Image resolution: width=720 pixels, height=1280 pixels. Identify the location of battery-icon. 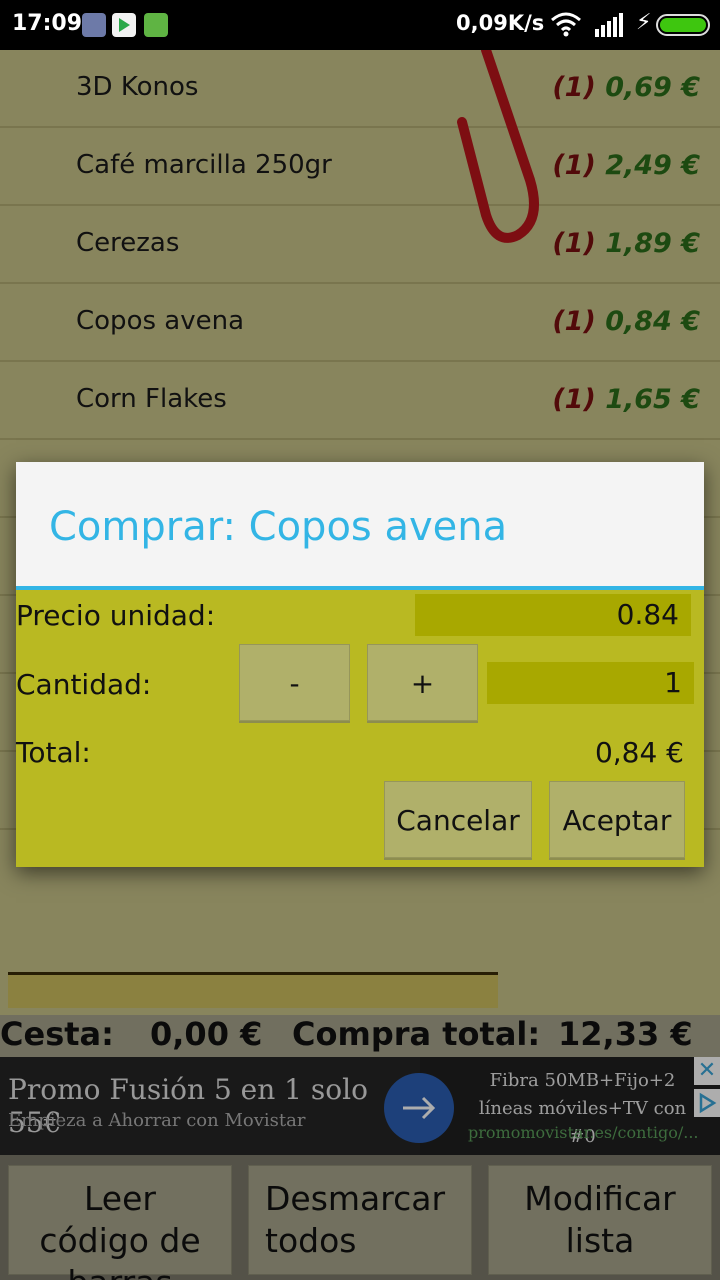
(683, 25).